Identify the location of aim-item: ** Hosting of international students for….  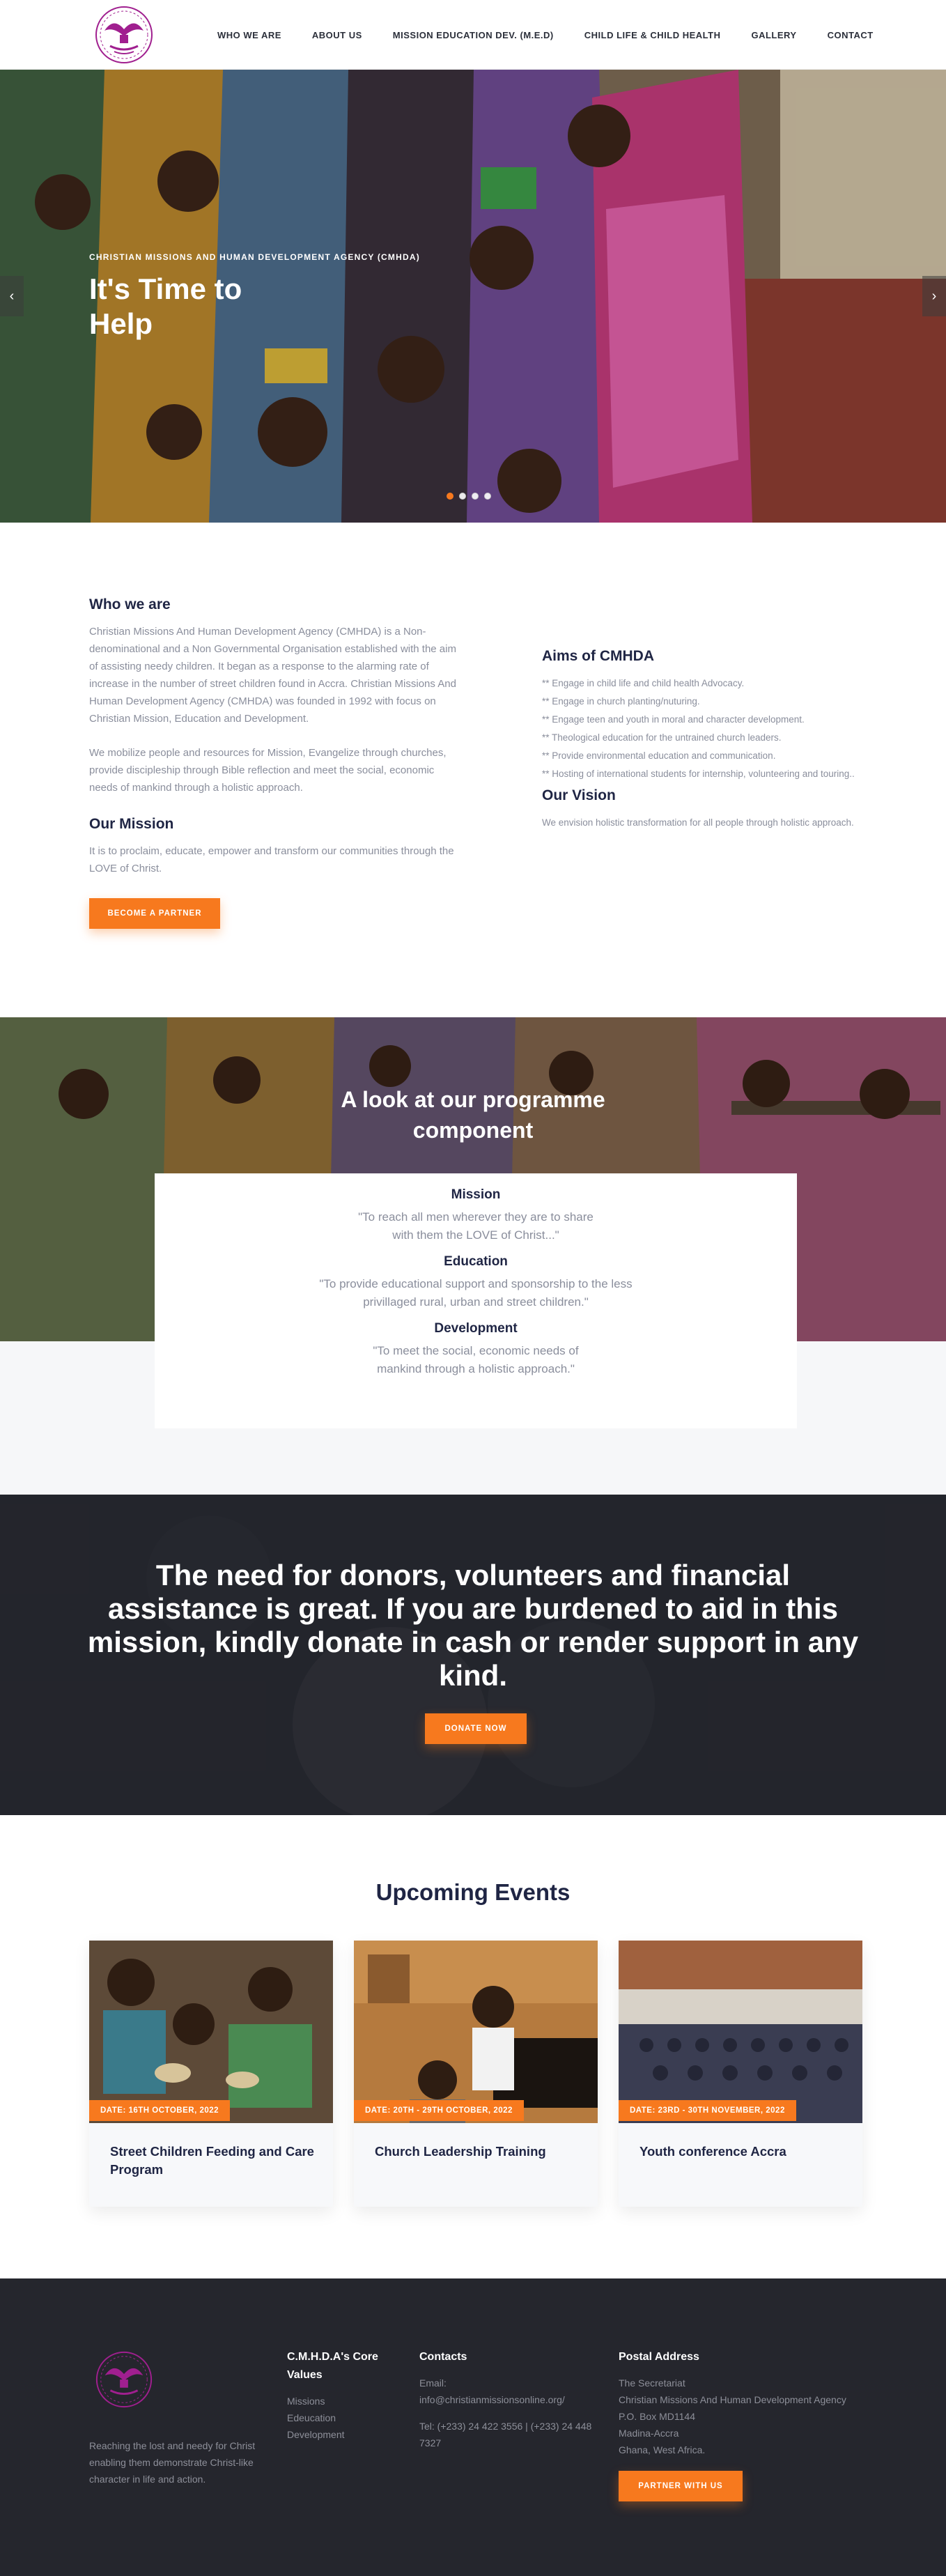
(698, 774).